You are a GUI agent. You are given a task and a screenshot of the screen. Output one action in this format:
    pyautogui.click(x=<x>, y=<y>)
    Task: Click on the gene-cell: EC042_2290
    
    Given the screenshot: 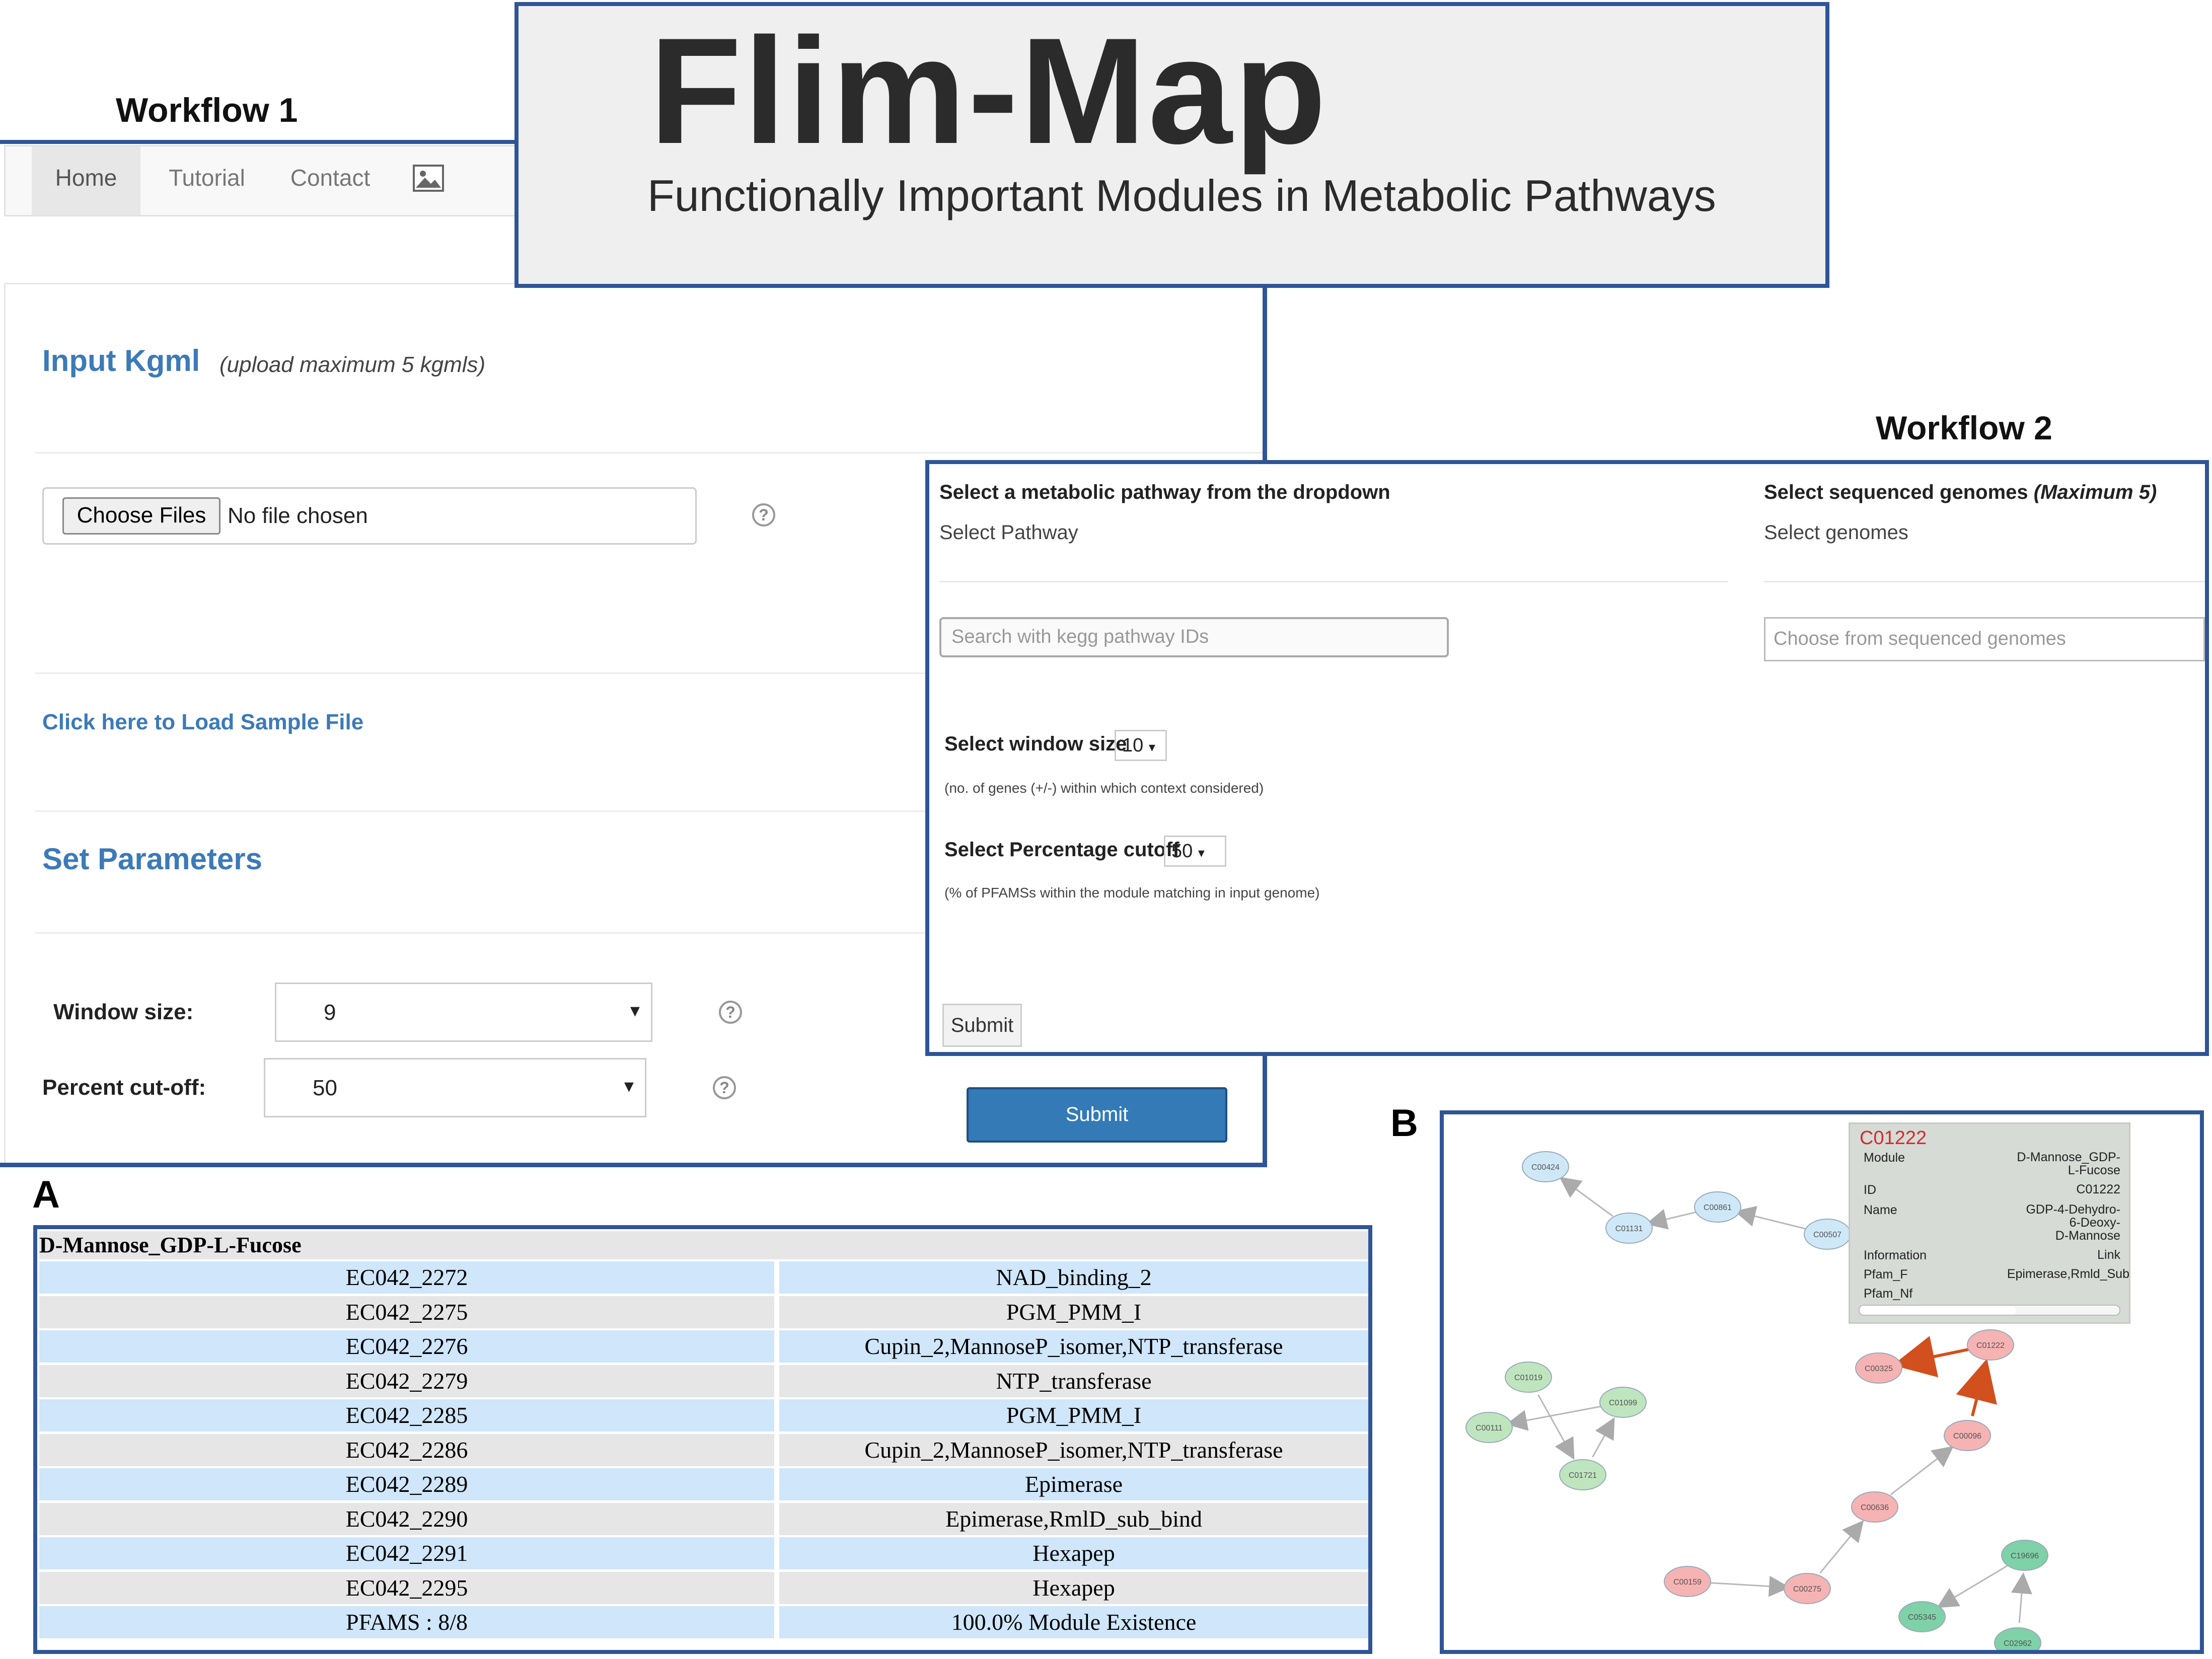 What is the action you would take?
    pyautogui.click(x=406, y=1518)
    